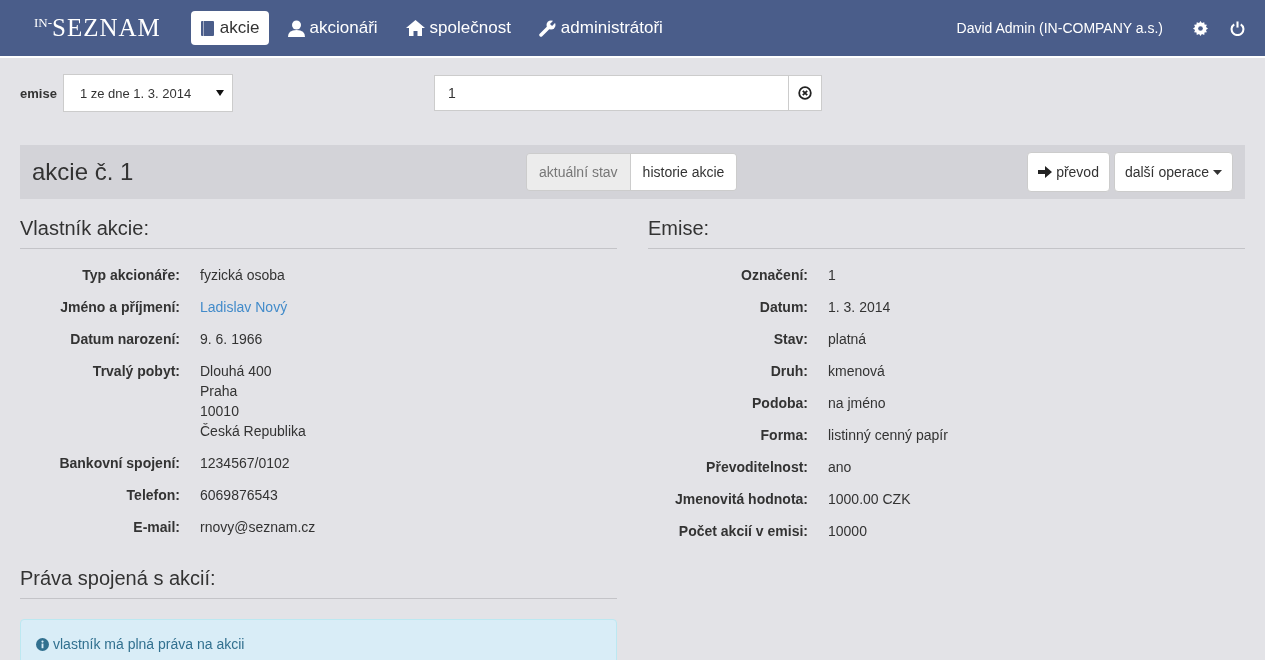 The width and height of the screenshot is (1265, 660). What do you see at coordinates (124, 339) in the screenshot?
I see `field-label: Datum narození:` at bounding box center [124, 339].